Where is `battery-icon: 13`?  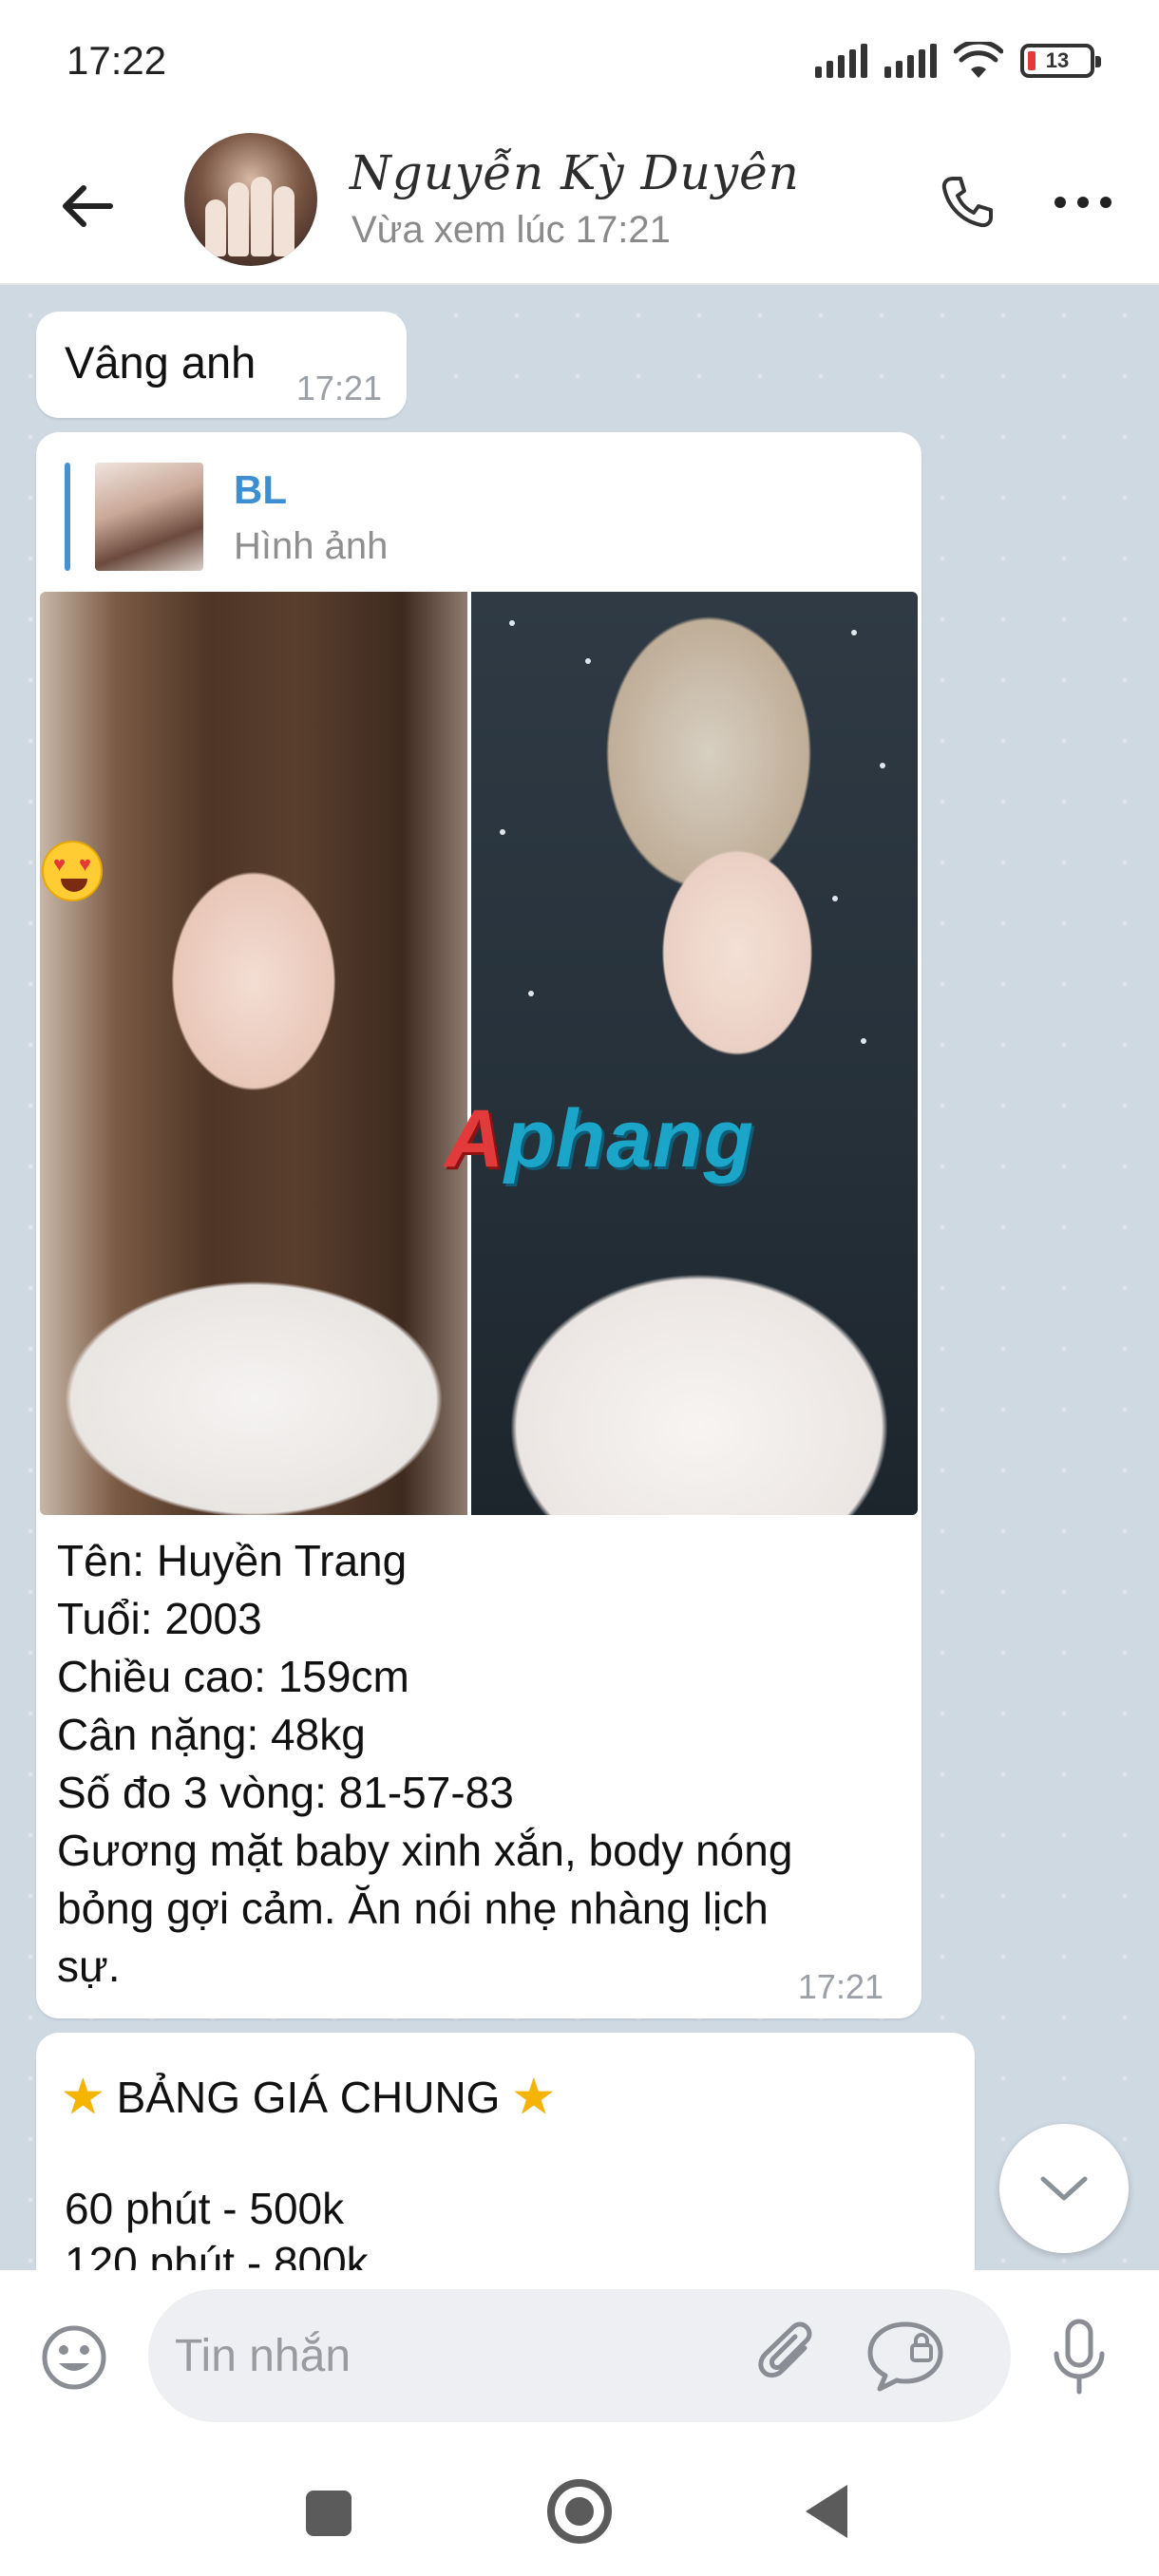 battery-icon: 13 is located at coordinates (1060, 61).